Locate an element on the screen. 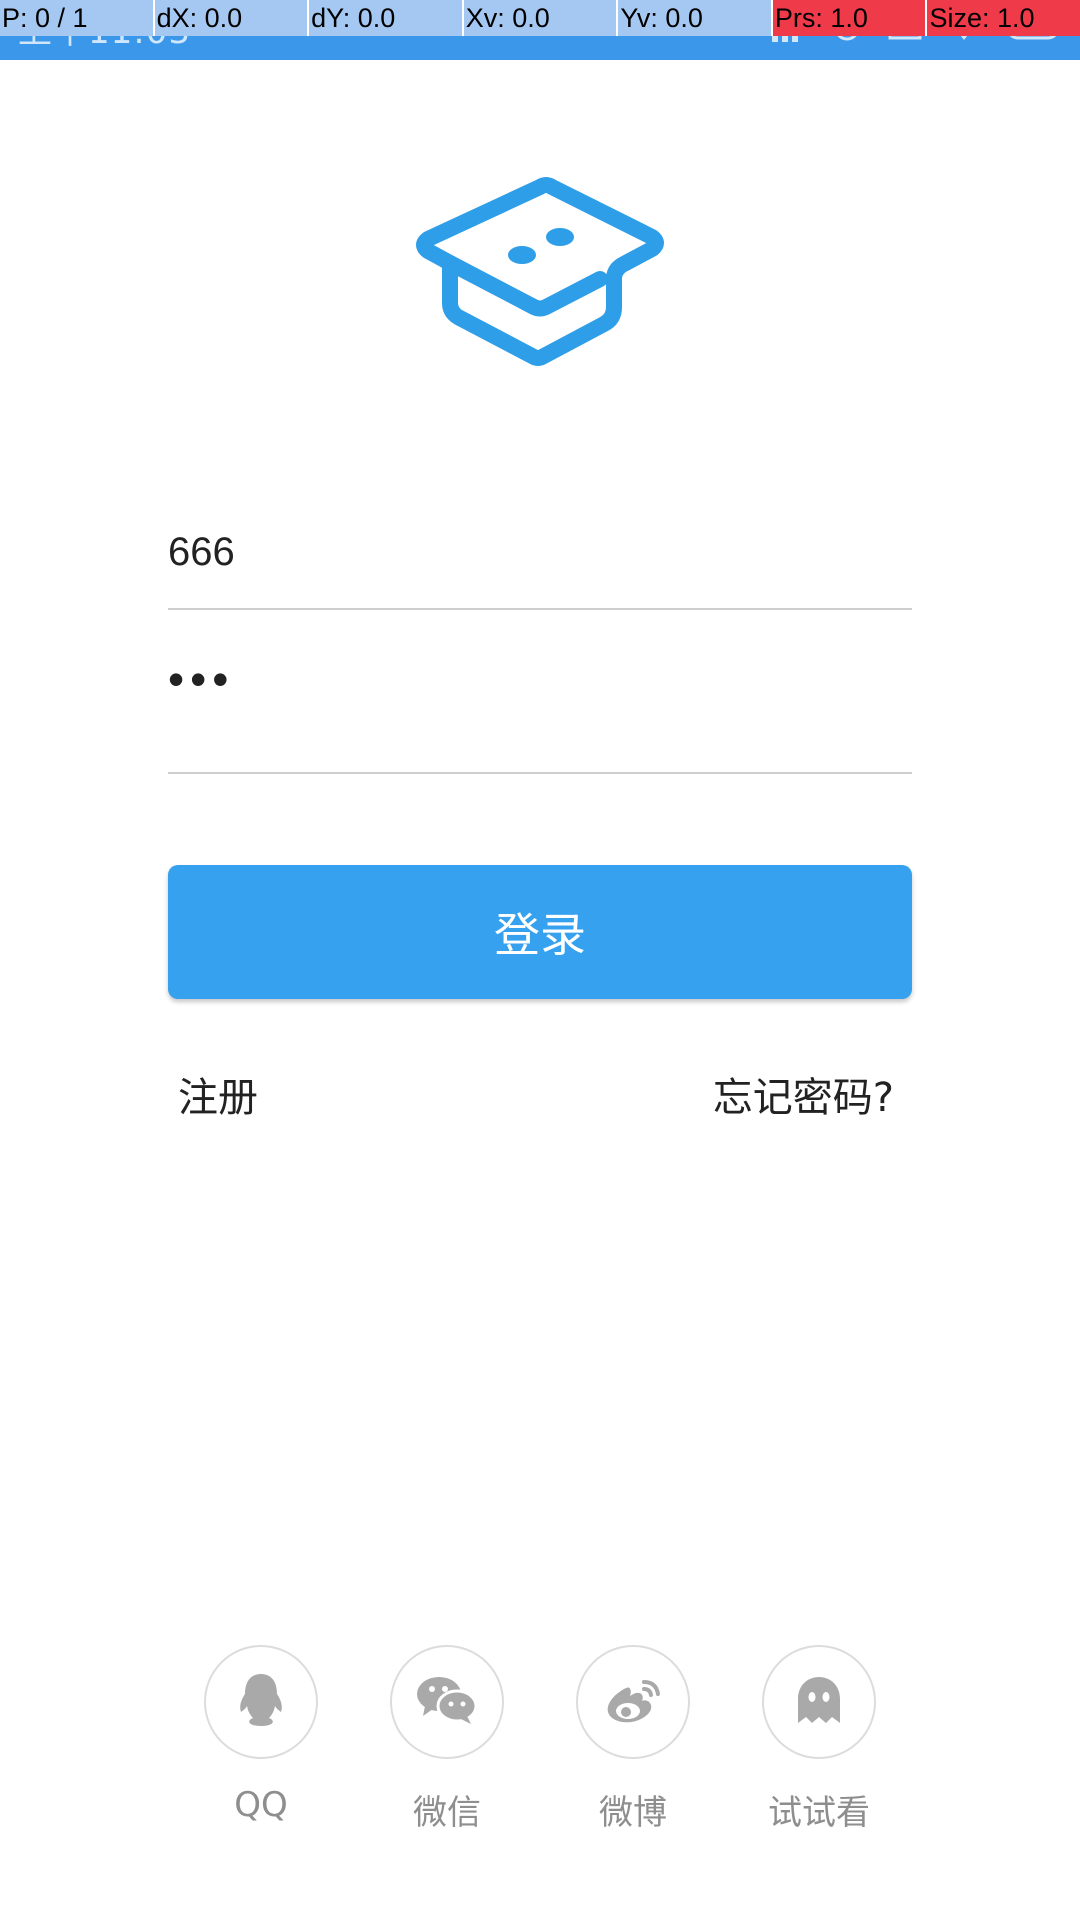 The image size is (1080, 1920). wechat-label: 微信 is located at coordinates (447, 1813).